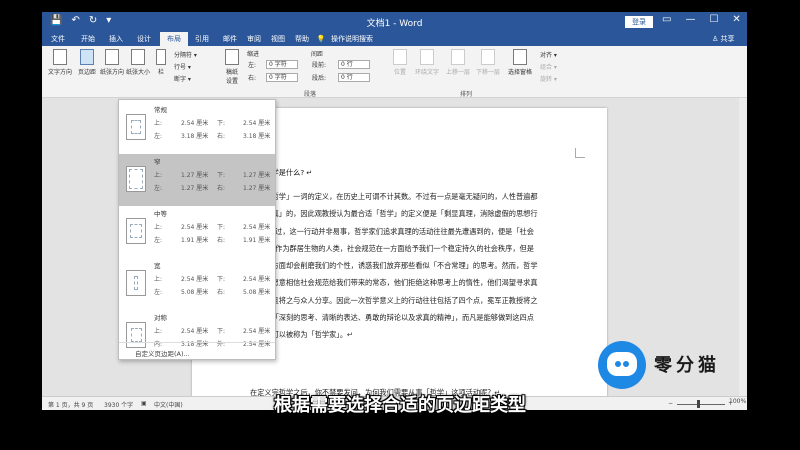 The image size is (800, 450). I want to click on paragraph-group-label: 段落, so click(310, 94).